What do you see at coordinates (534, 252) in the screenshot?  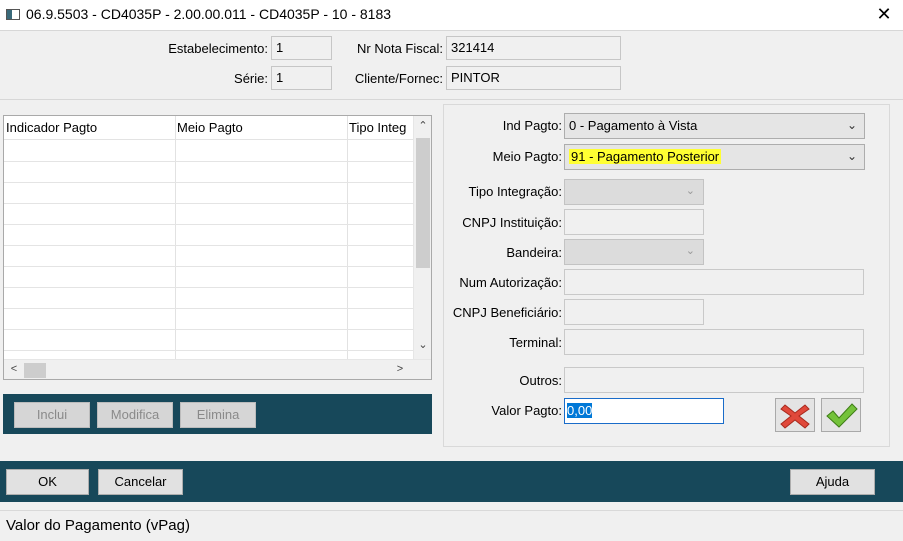 I see `bandeira-label: Bandeira:` at bounding box center [534, 252].